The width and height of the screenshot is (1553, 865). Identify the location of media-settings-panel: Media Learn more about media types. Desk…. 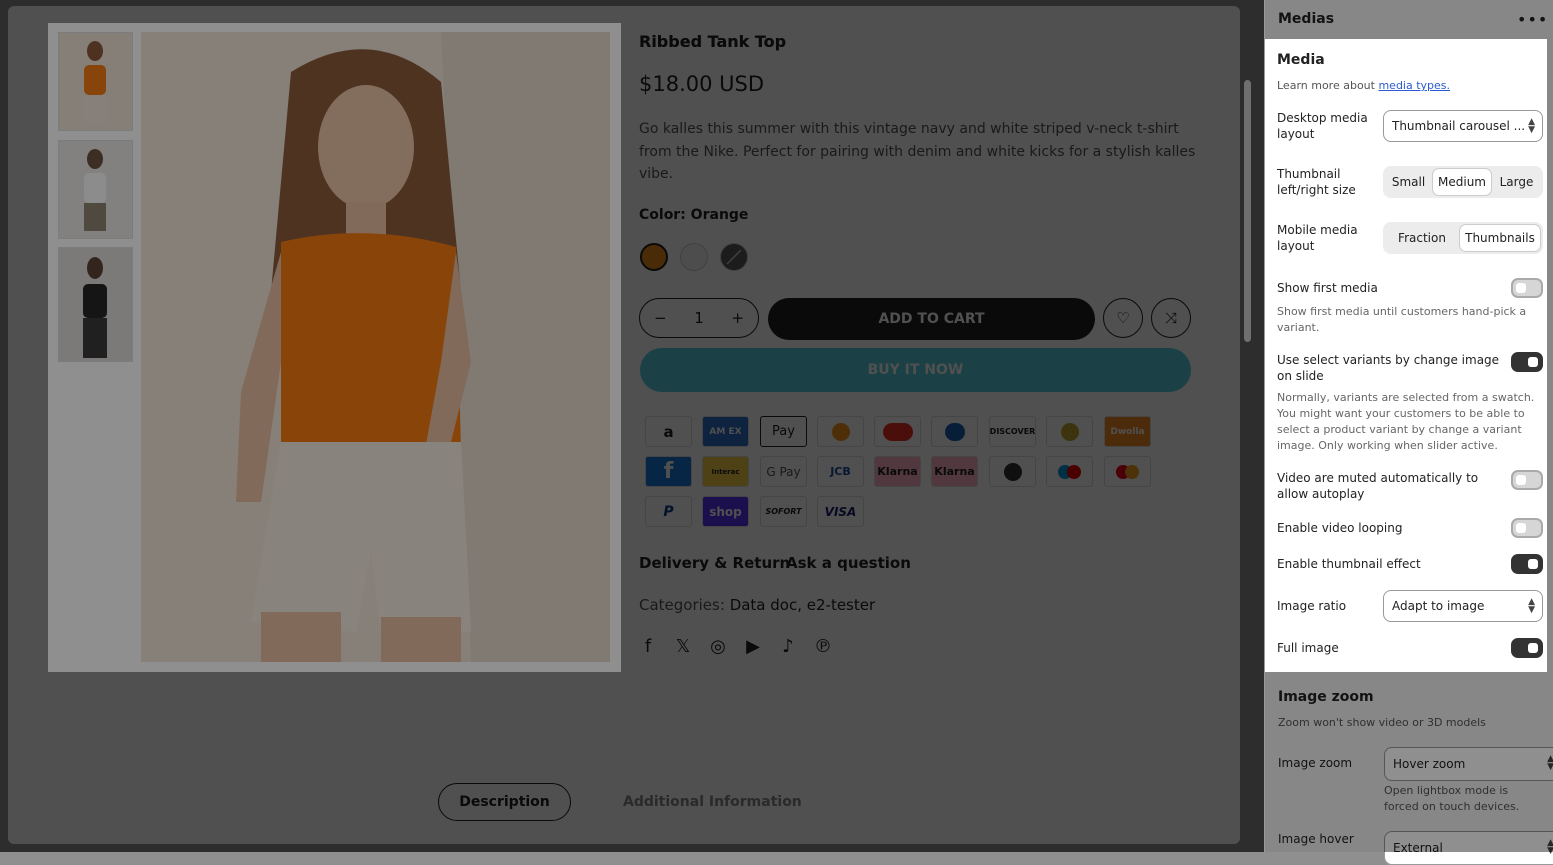
(1406, 355).